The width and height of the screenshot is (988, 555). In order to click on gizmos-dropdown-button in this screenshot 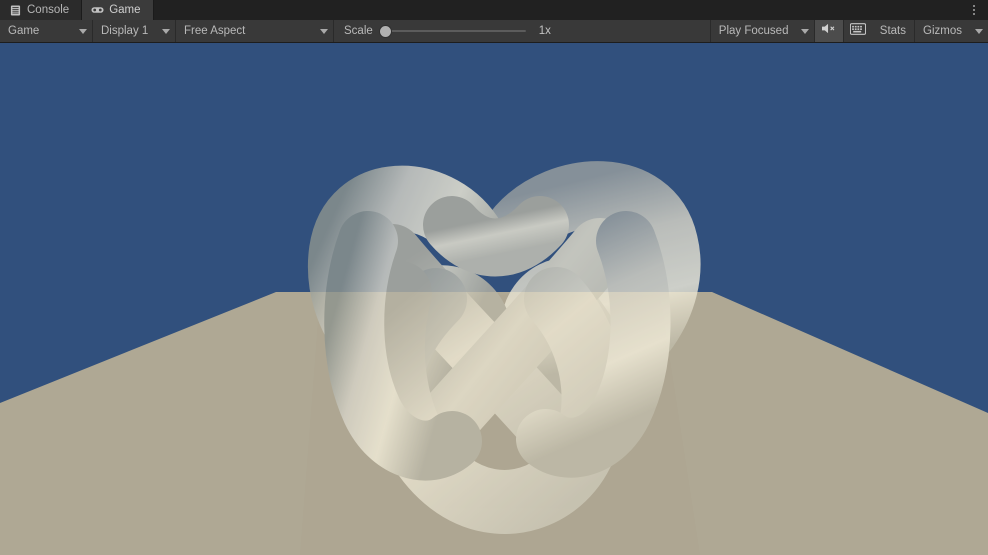, I will do `click(979, 31)`.